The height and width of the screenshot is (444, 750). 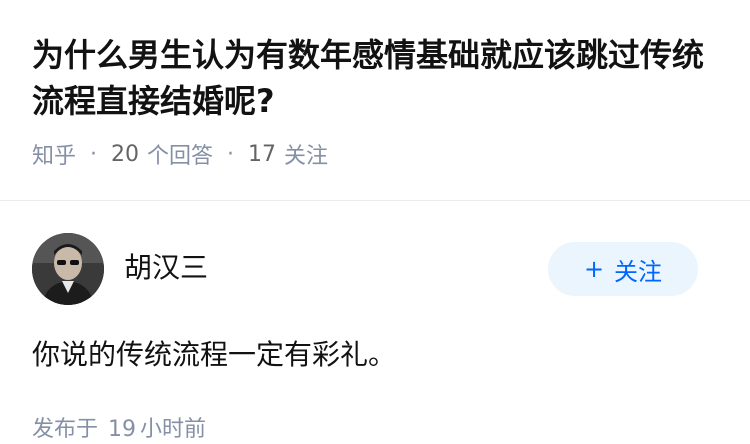 I want to click on follow-count-label: 关注, so click(x=306, y=156).